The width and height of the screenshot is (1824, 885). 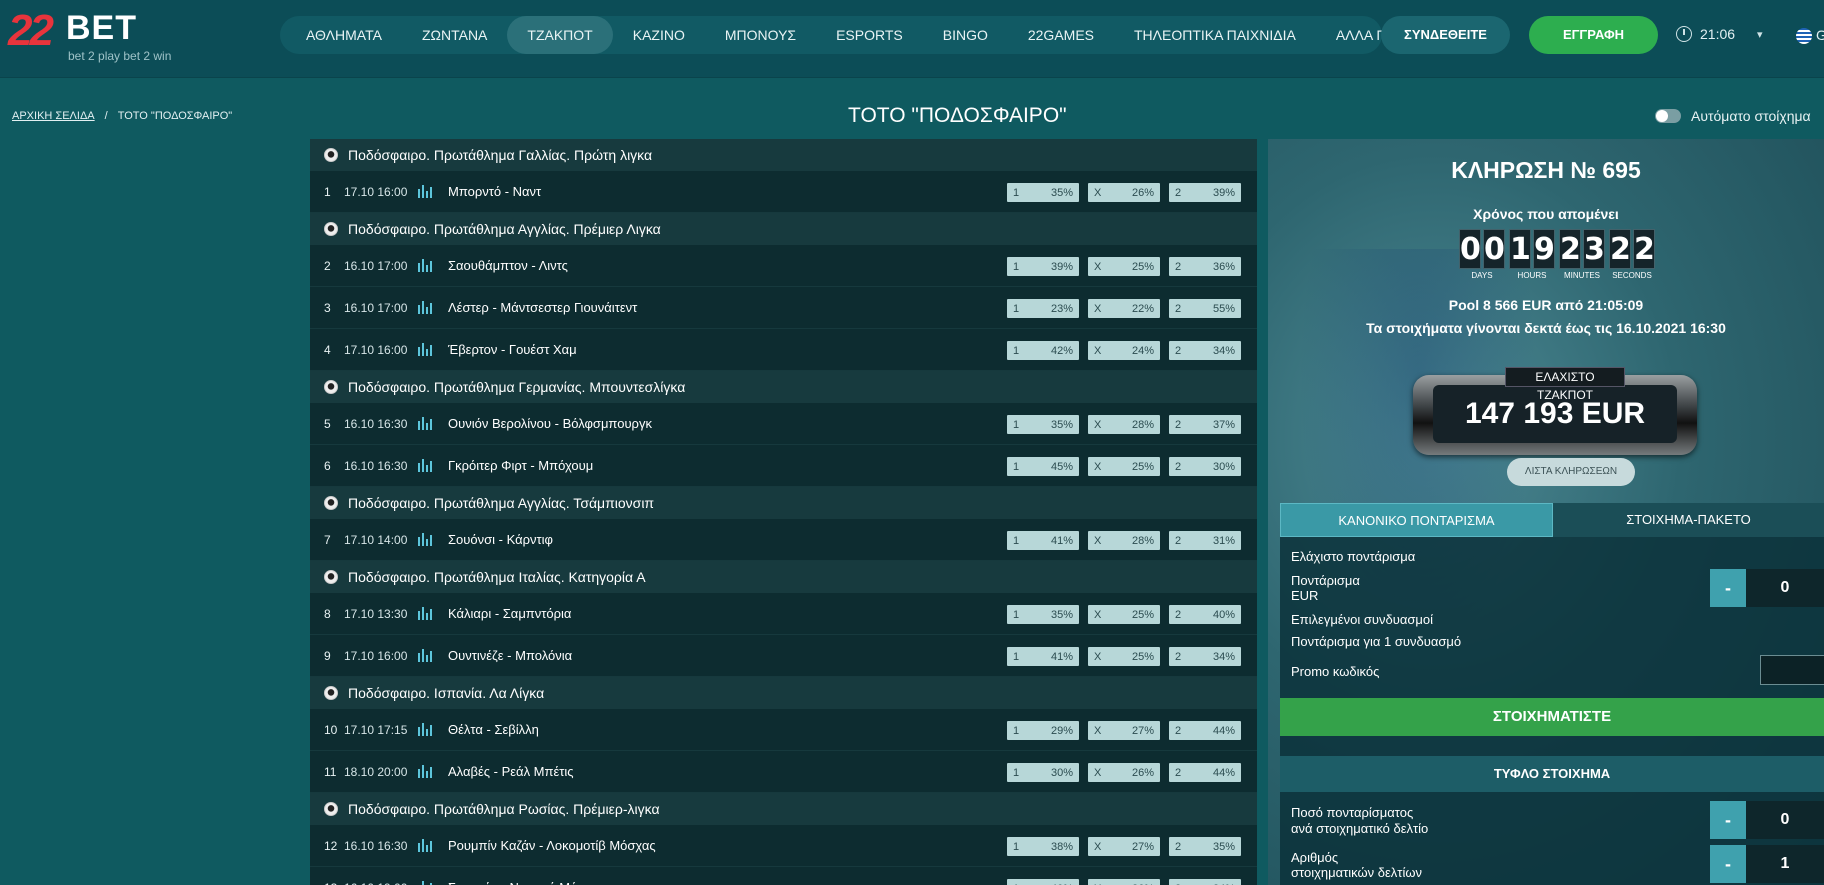 I want to click on nav-item: ESPORTS, so click(x=869, y=35).